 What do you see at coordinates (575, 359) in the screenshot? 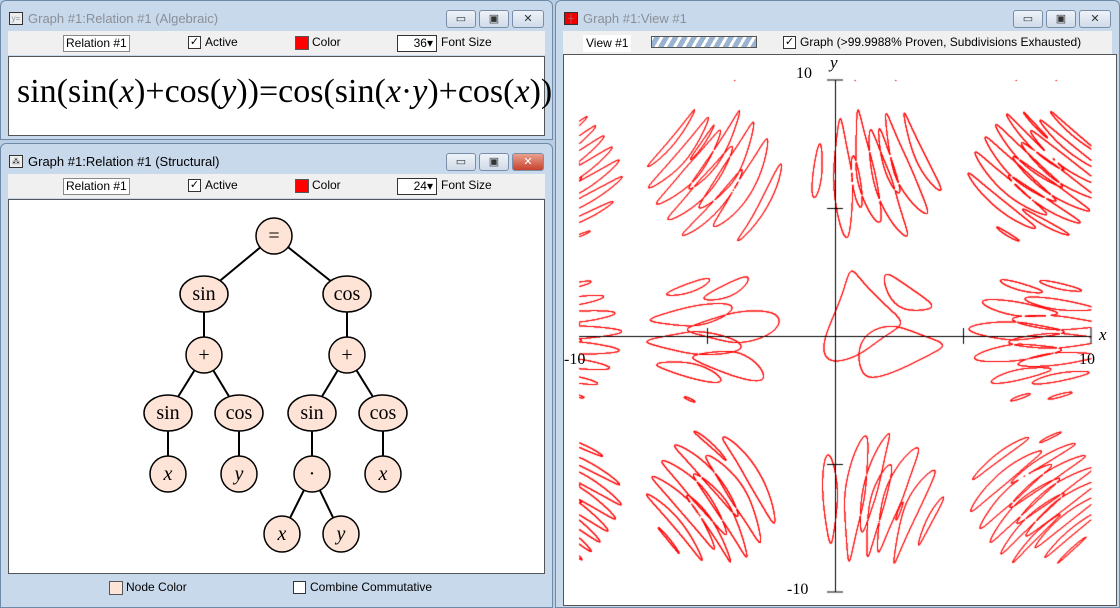
I see `x-min-label: -10` at bounding box center [575, 359].